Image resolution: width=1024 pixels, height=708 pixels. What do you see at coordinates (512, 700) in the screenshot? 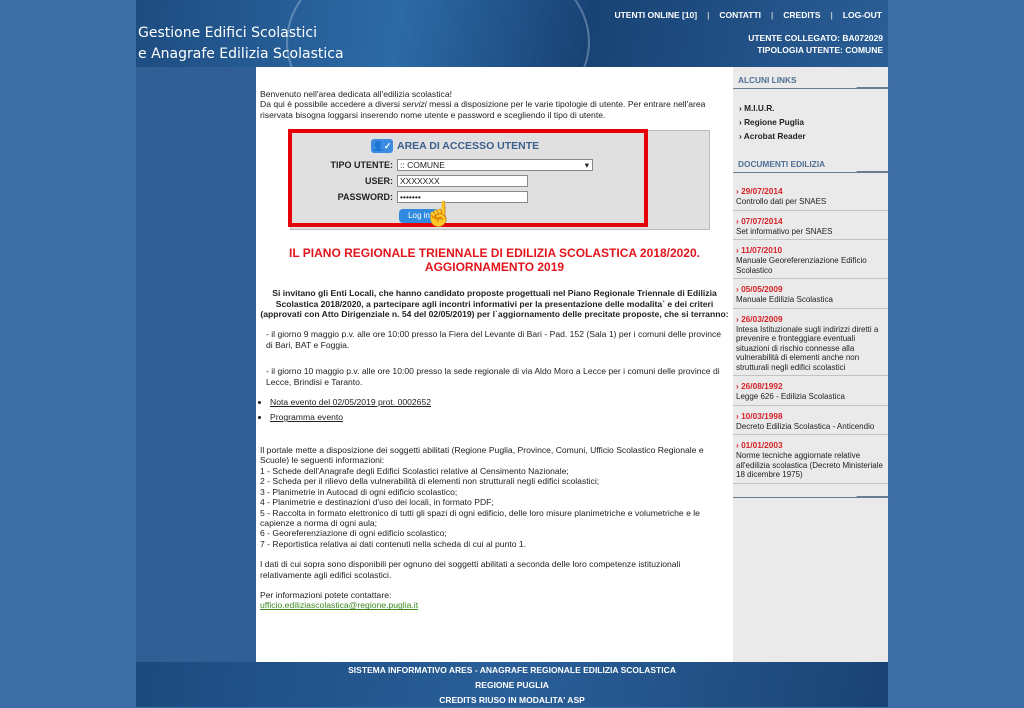
I see `footer-credits: CREDITS RIUSO IN MODALITA' ASP` at bounding box center [512, 700].